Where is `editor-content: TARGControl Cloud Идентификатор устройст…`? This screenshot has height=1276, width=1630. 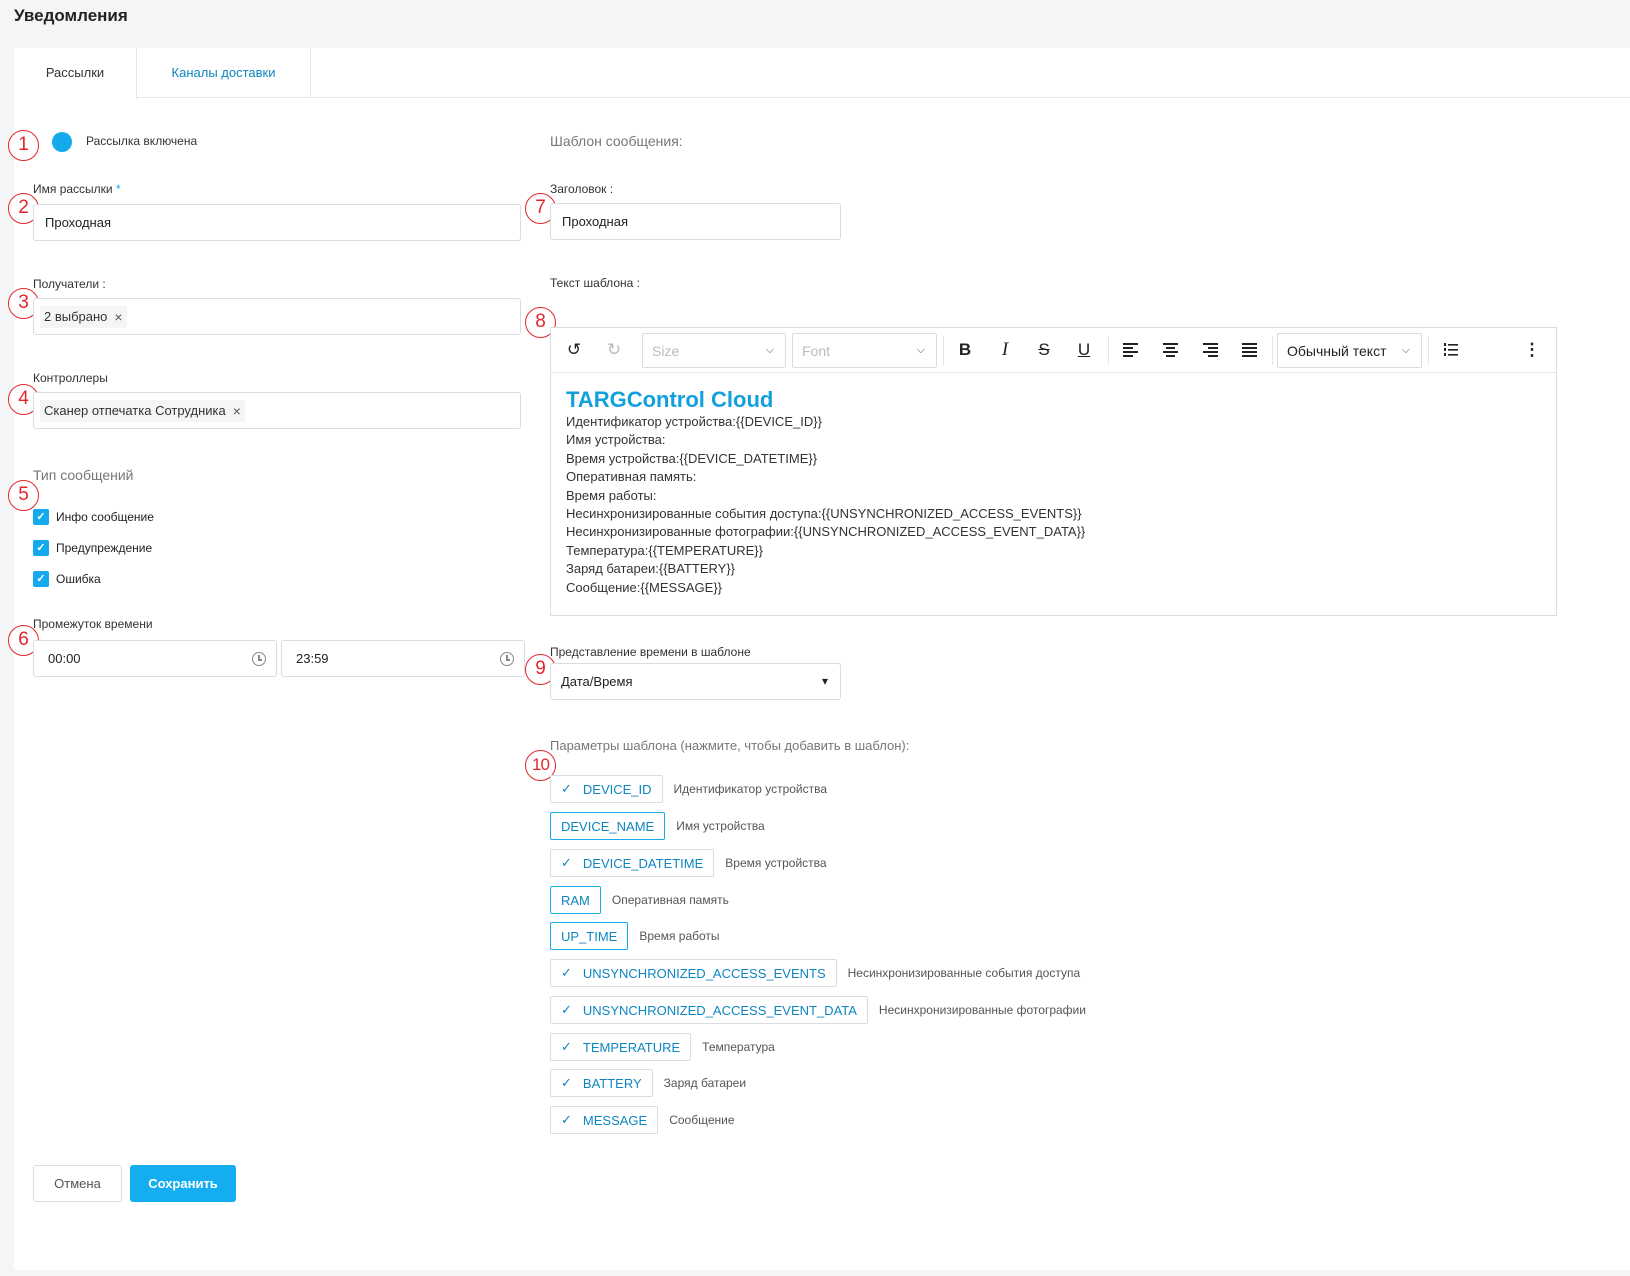
editor-content: TARGControl Cloud Идентификатор устройст… is located at coordinates (825, 491).